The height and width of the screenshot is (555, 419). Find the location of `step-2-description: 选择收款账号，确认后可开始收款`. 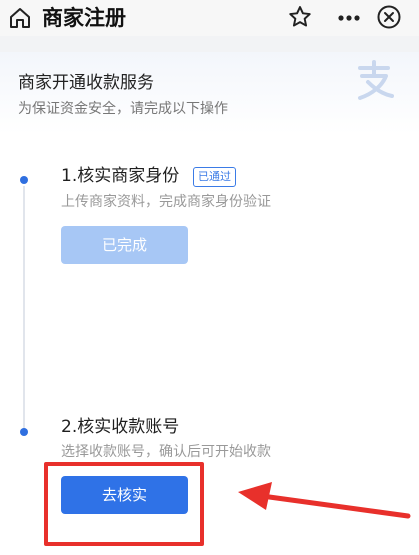

step-2-description: 选择收款账号，确认后可开始收款 is located at coordinates (166, 452).